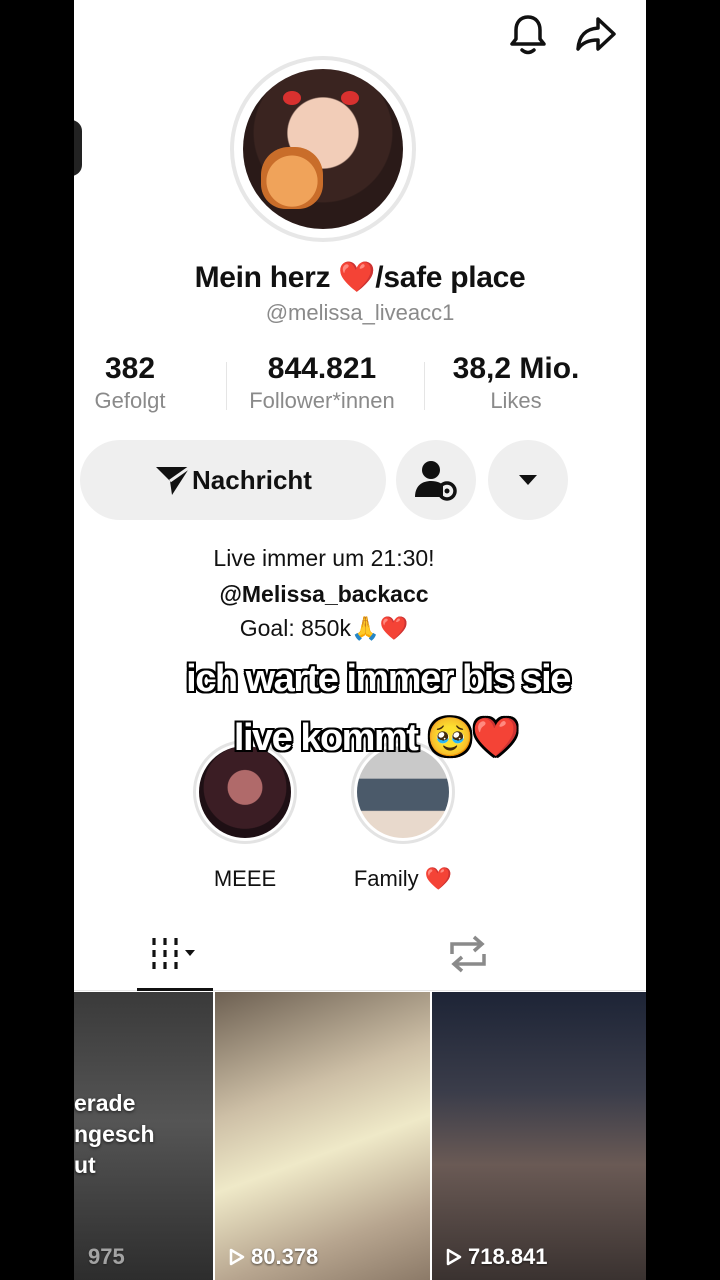 This screenshot has width=720, height=1280. I want to click on stat-followers-value: 844.821, so click(322, 368).